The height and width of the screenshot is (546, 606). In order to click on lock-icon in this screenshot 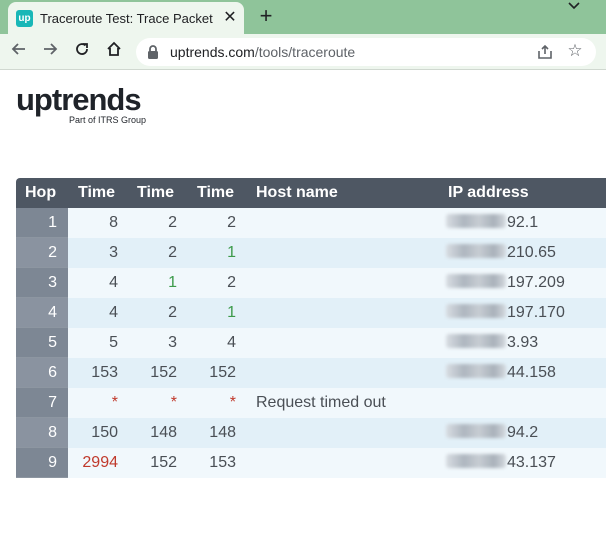, I will do `click(153, 52)`.